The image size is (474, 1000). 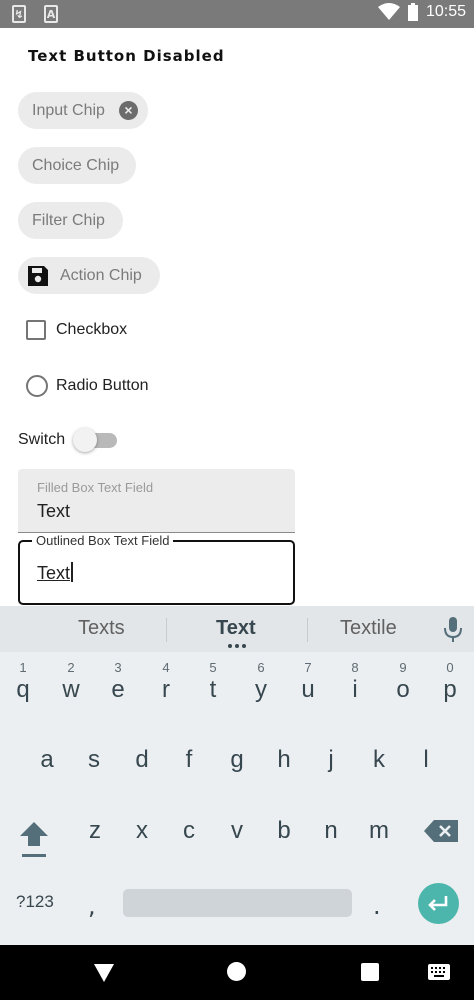 What do you see at coordinates (355, 689) in the screenshot?
I see `key-character: i` at bounding box center [355, 689].